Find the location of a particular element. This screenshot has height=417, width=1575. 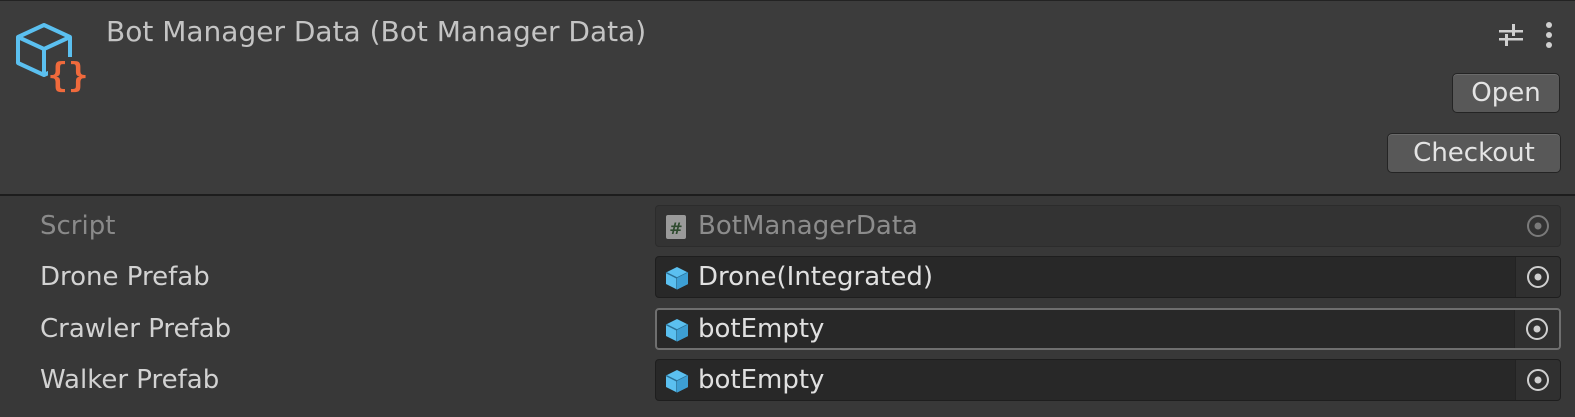

script-object-field: # BotManagerData is located at coordinates (1108, 226).